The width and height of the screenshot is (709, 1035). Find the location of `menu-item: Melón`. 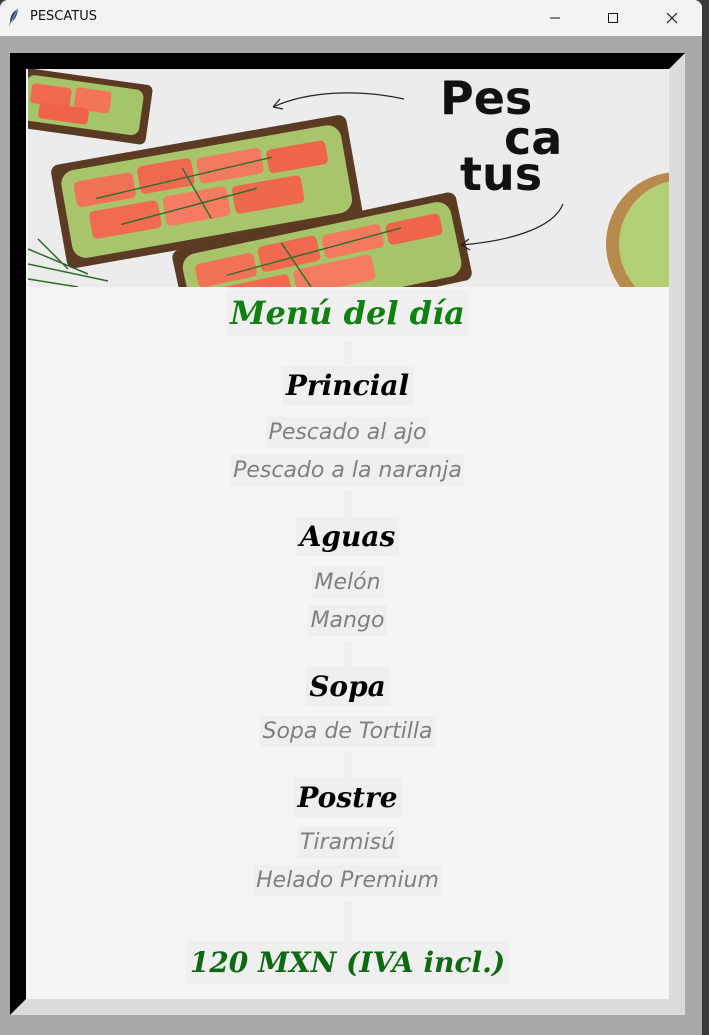

menu-item: Melón is located at coordinates (347, 582).